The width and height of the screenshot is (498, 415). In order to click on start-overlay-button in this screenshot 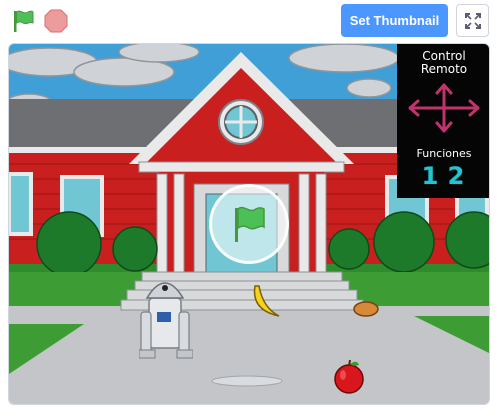, I will do `click(249, 224)`.